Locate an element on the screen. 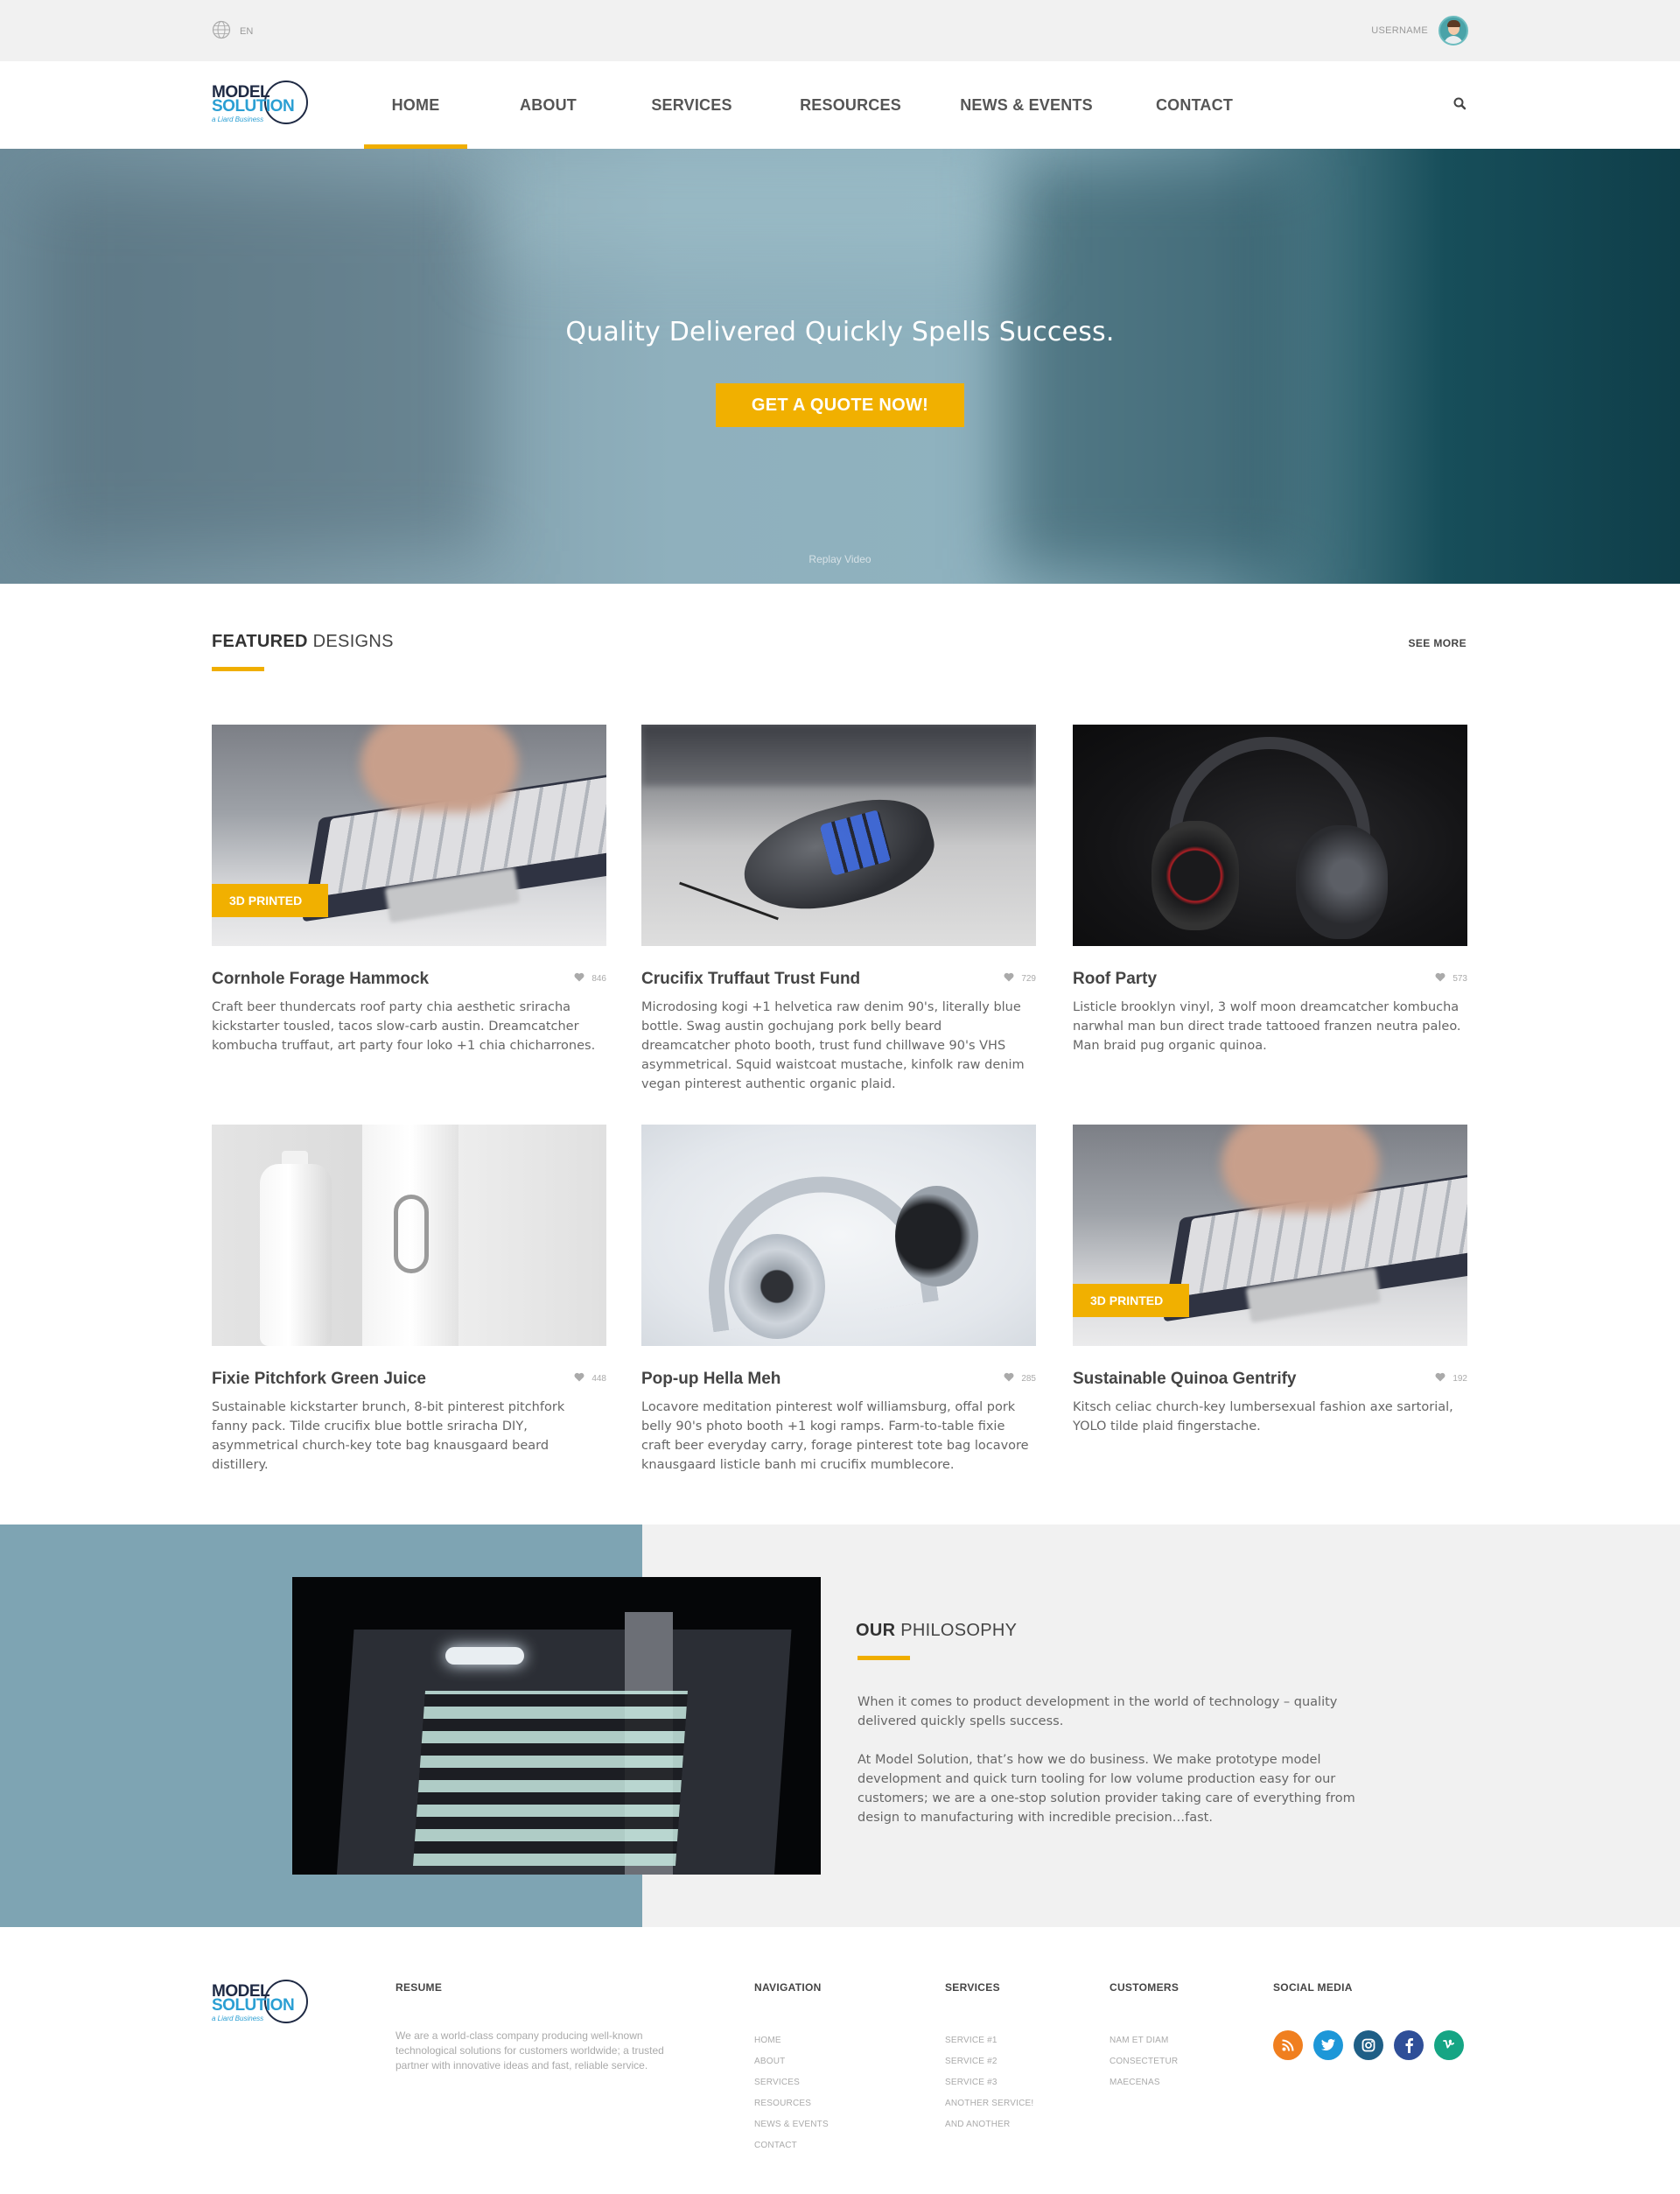 This screenshot has height=2194, width=1680. vine-icon is located at coordinates (1449, 2045).